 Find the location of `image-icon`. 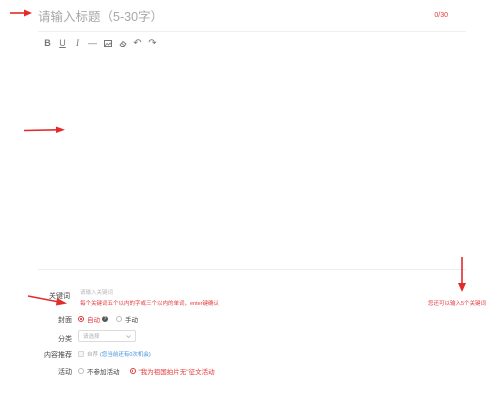

image-icon is located at coordinates (107, 43).